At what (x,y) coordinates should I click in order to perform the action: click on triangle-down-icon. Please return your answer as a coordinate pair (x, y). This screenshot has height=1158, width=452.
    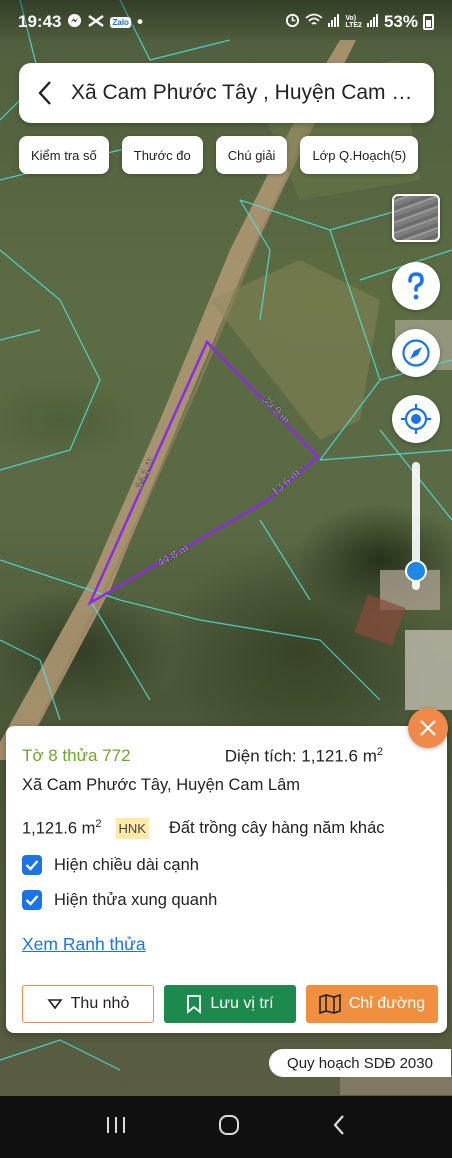
    Looking at the image, I should click on (55, 1004).